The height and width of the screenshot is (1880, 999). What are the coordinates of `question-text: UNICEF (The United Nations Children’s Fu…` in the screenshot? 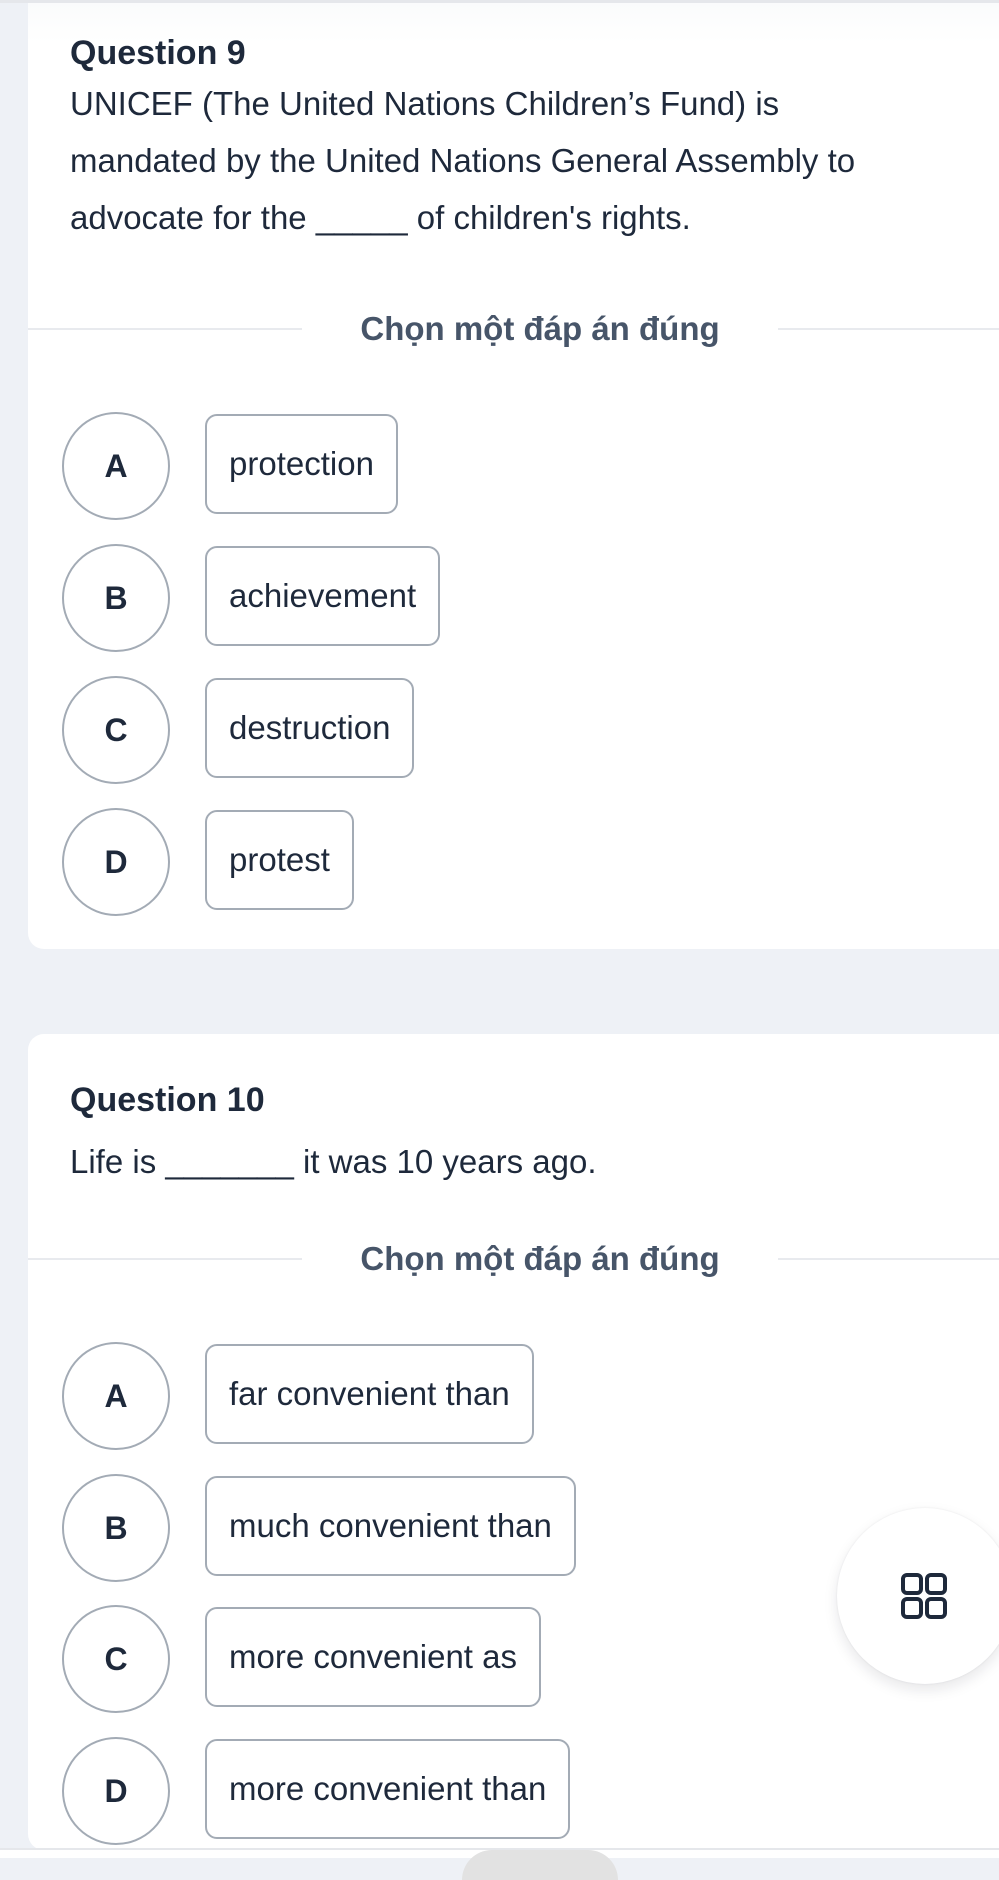 It's located at (462, 160).